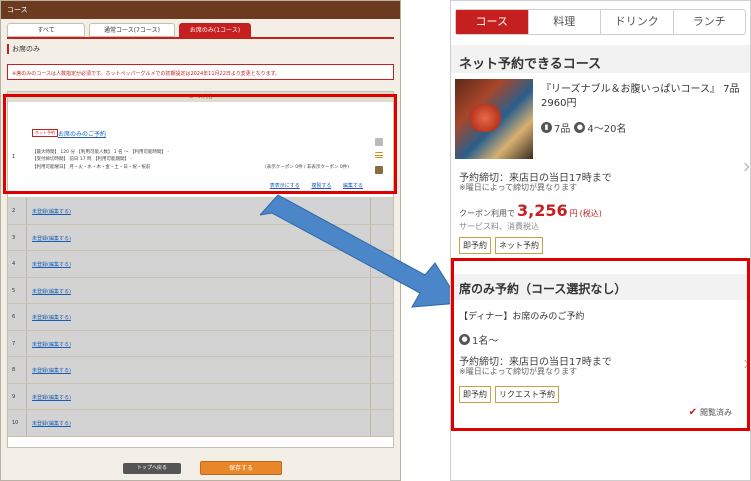 This screenshot has height=481, width=751. I want to click on mobile-highlight-box, so click(600, 344).